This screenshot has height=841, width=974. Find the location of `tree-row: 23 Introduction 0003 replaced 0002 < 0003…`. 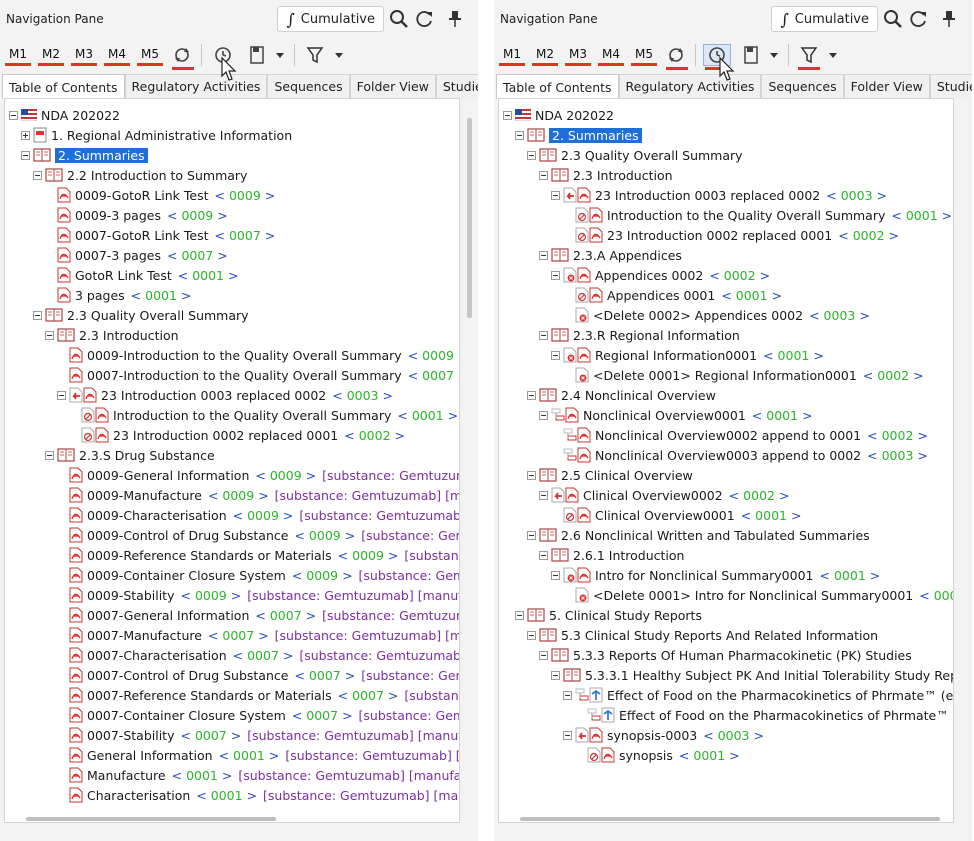

tree-row: 23 Introduction 0003 replaced 0002 < 0003… is located at coordinates (225, 395).